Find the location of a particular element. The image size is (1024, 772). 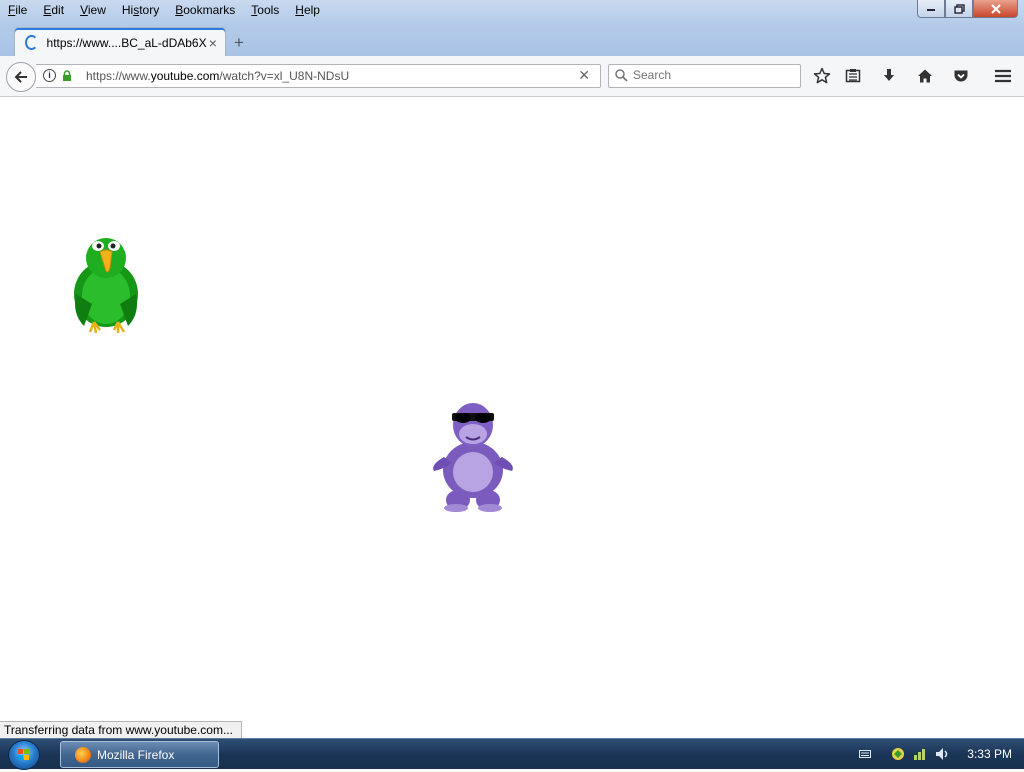

tab-title: https://www....BC_aL-dDAb6X is located at coordinates (126, 42).